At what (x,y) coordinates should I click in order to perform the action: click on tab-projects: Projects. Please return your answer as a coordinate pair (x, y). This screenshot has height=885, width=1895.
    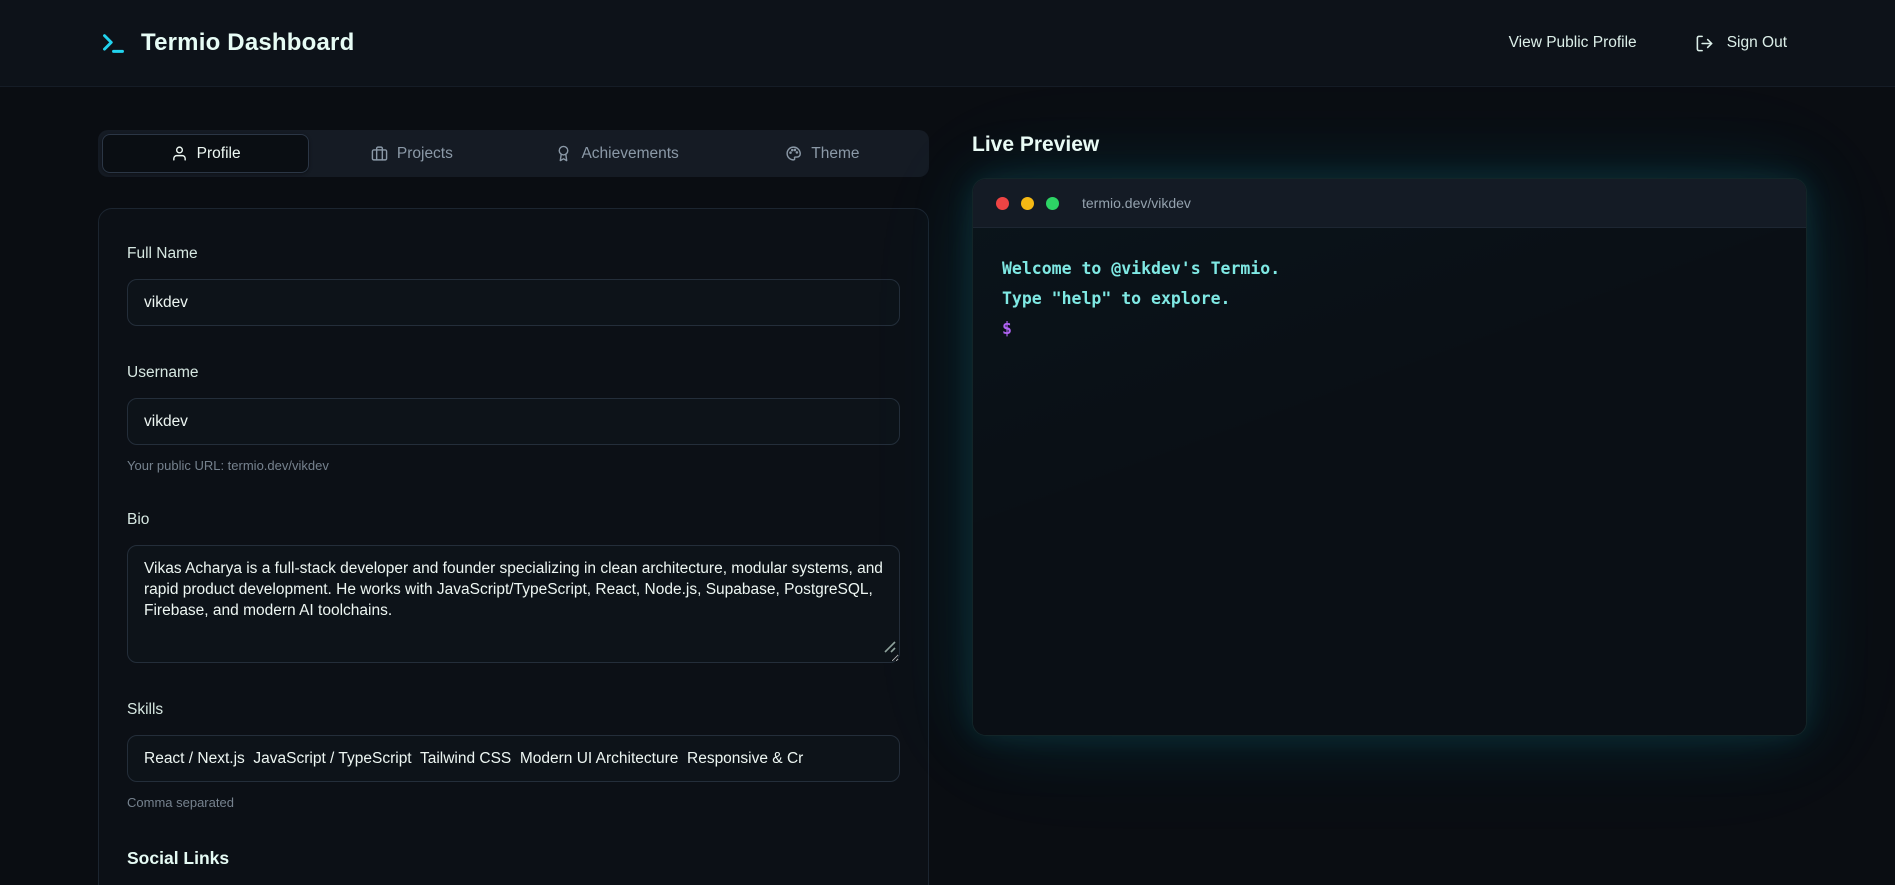
    Looking at the image, I should click on (411, 153).